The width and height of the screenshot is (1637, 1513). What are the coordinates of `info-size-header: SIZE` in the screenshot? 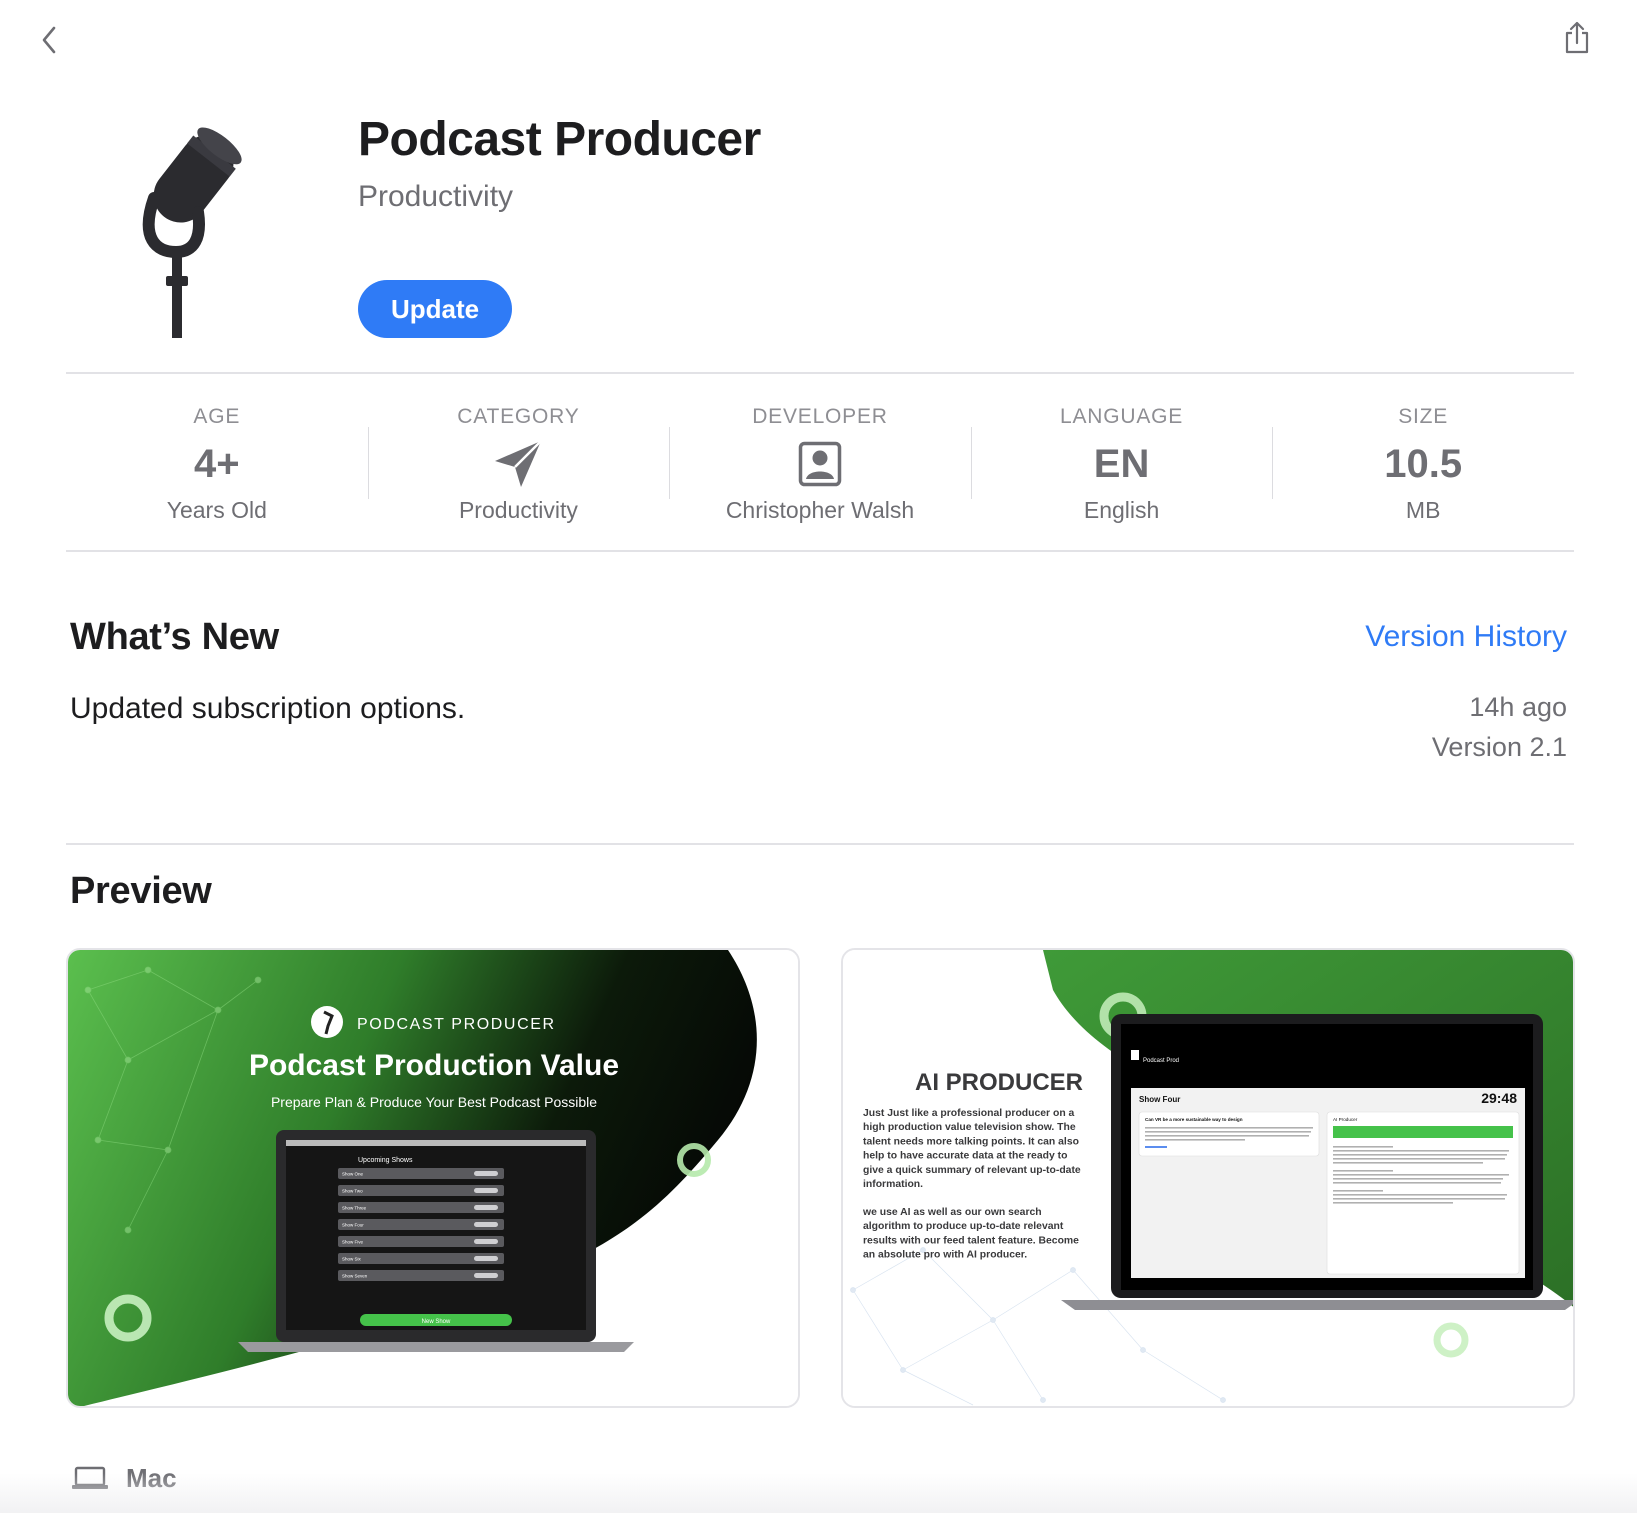 It's located at (1423, 416).